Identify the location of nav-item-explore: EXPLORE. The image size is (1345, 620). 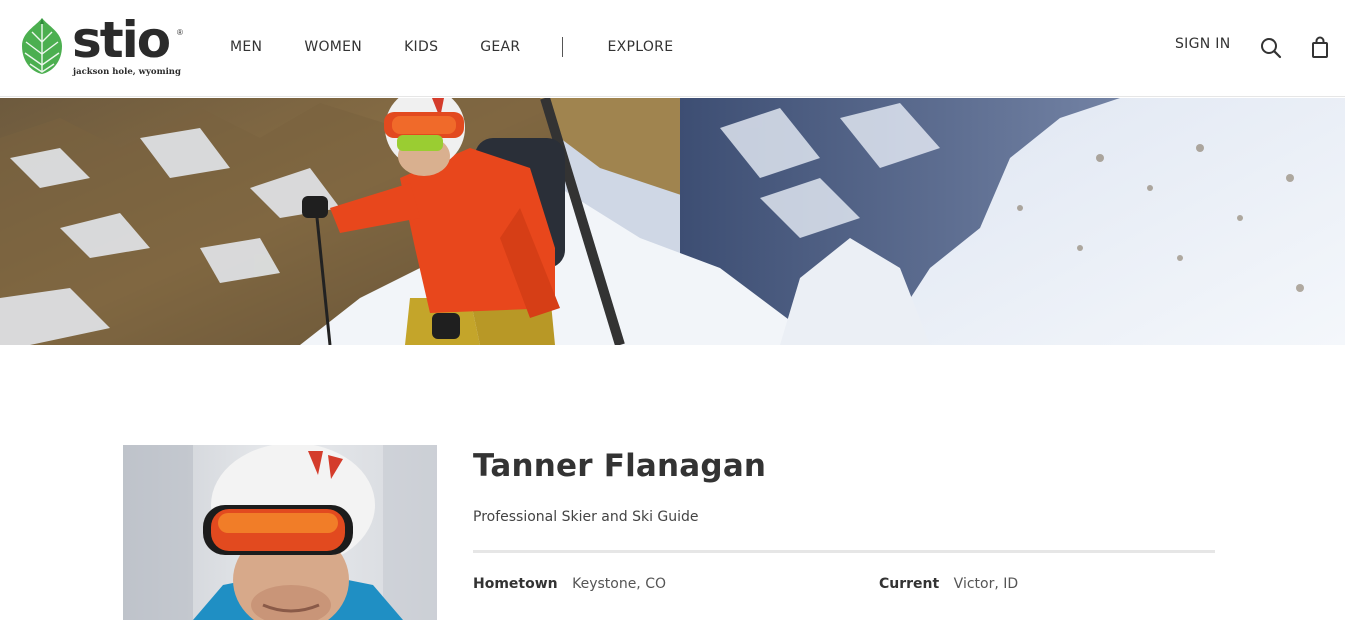
(640, 47).